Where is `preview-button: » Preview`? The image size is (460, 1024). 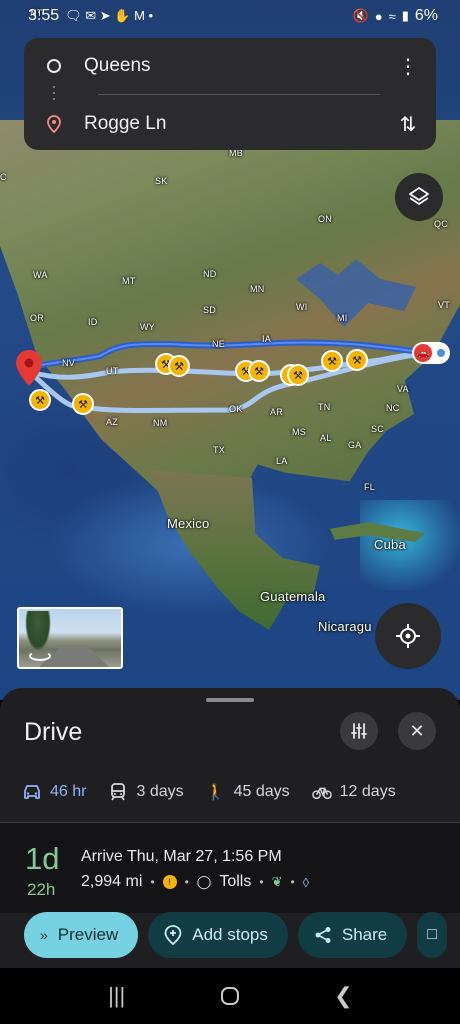
preview-button: » Preview is located at coordinates (81, 935).